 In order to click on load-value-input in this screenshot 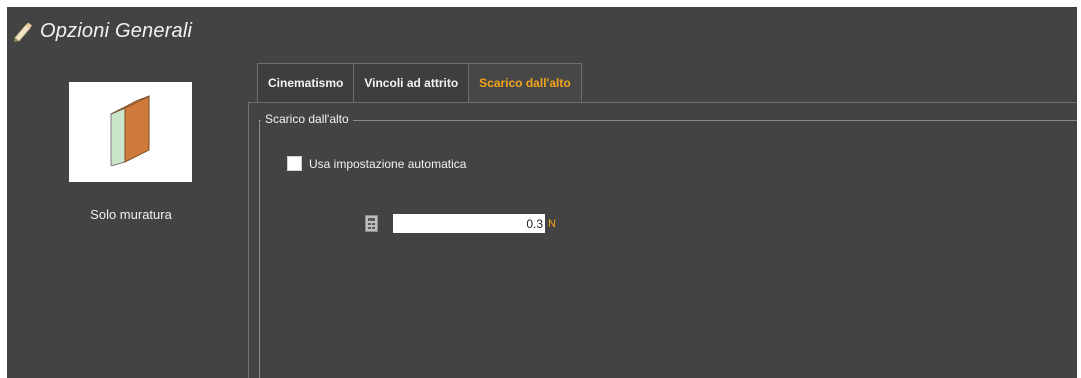, I will do `click(469, 223)`.